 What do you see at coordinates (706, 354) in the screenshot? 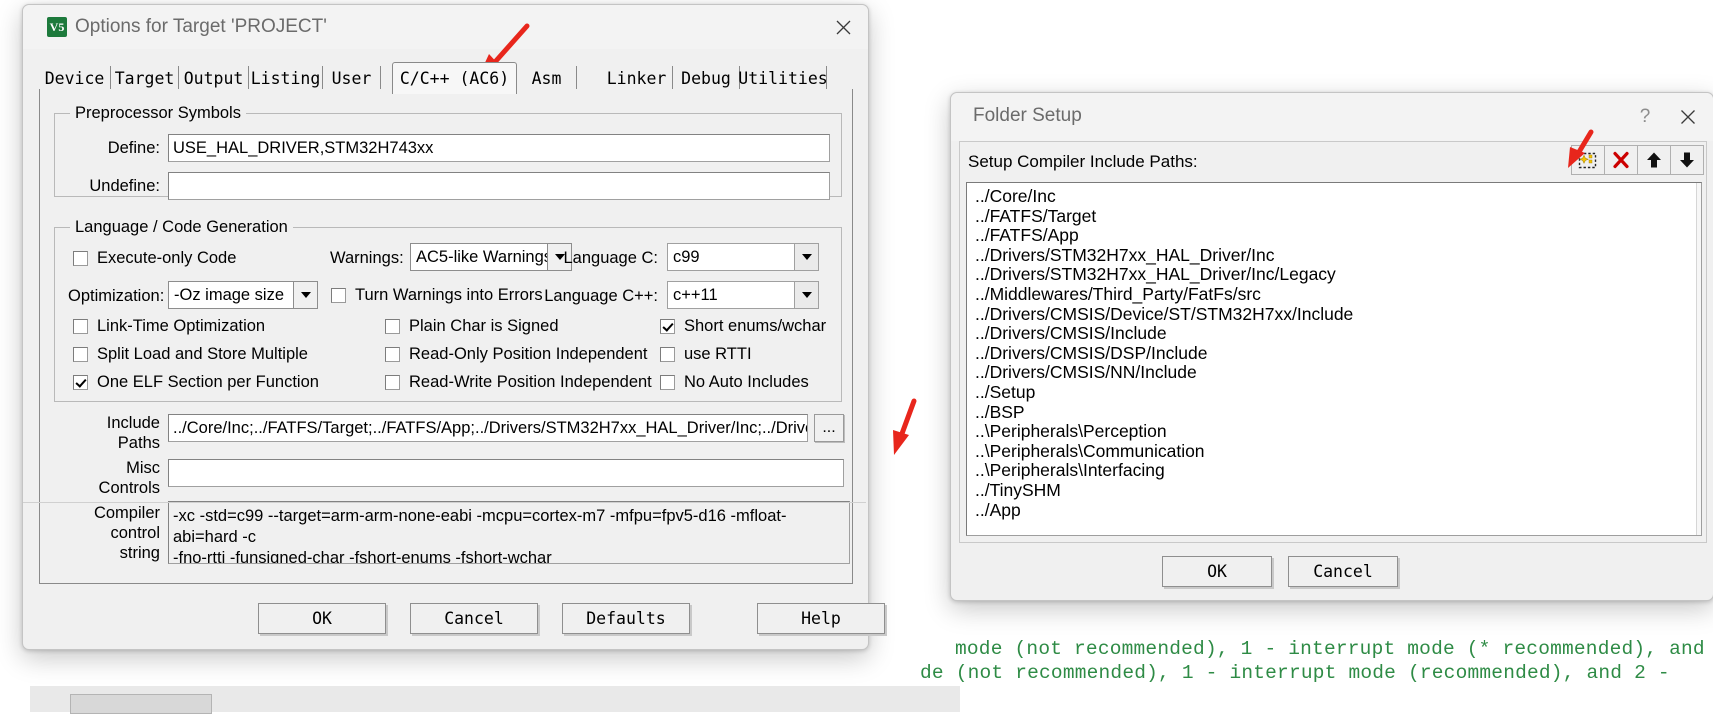
I see `use-rtti-checkbox: use RTTI` at bounding box center [706, 354].